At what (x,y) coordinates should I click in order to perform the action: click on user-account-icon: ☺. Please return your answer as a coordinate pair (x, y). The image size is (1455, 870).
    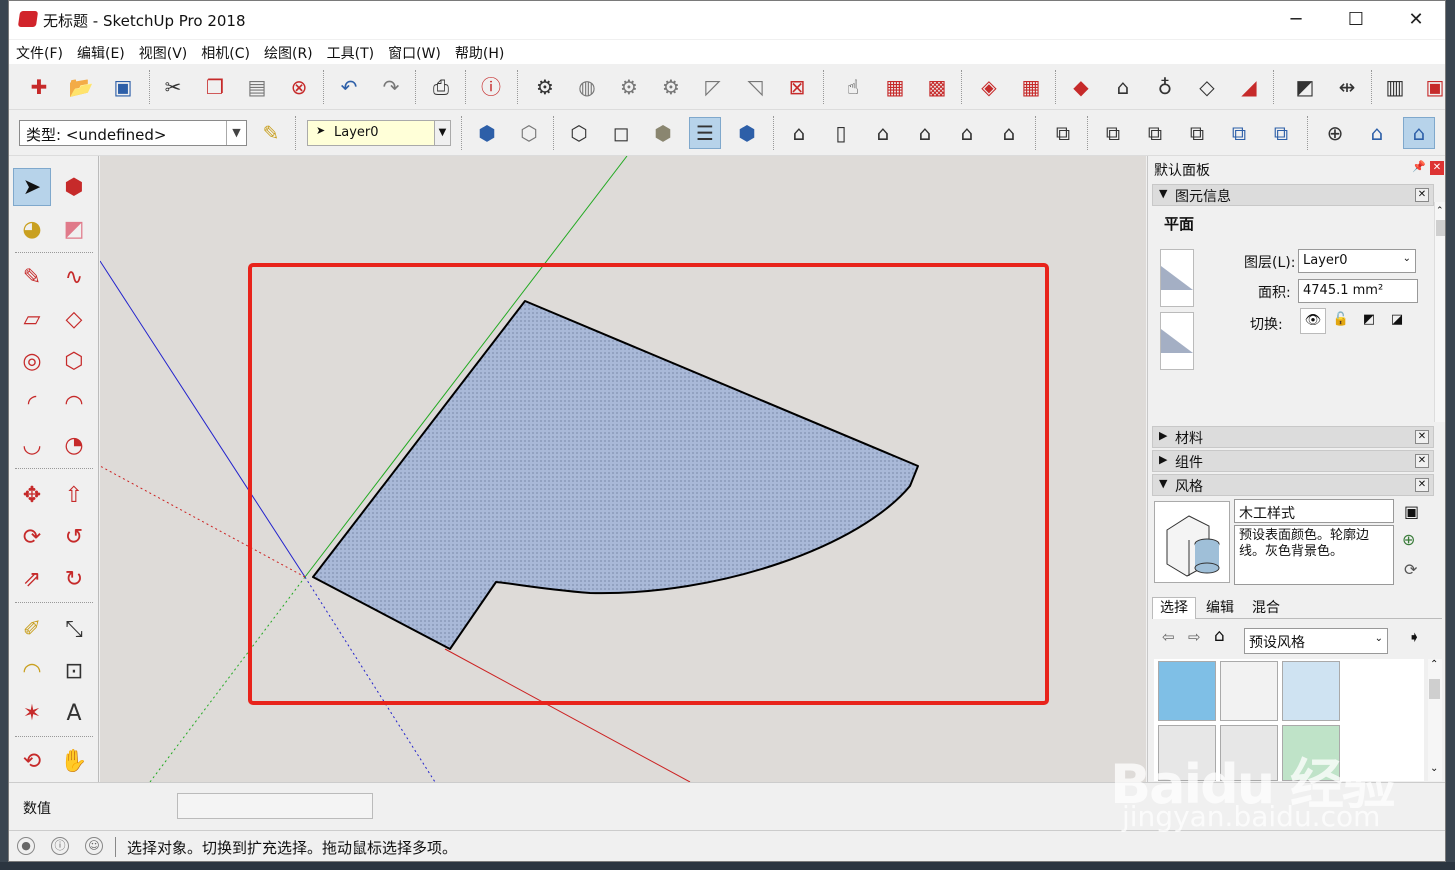
    Looking at the image, I should click on (94, 846).